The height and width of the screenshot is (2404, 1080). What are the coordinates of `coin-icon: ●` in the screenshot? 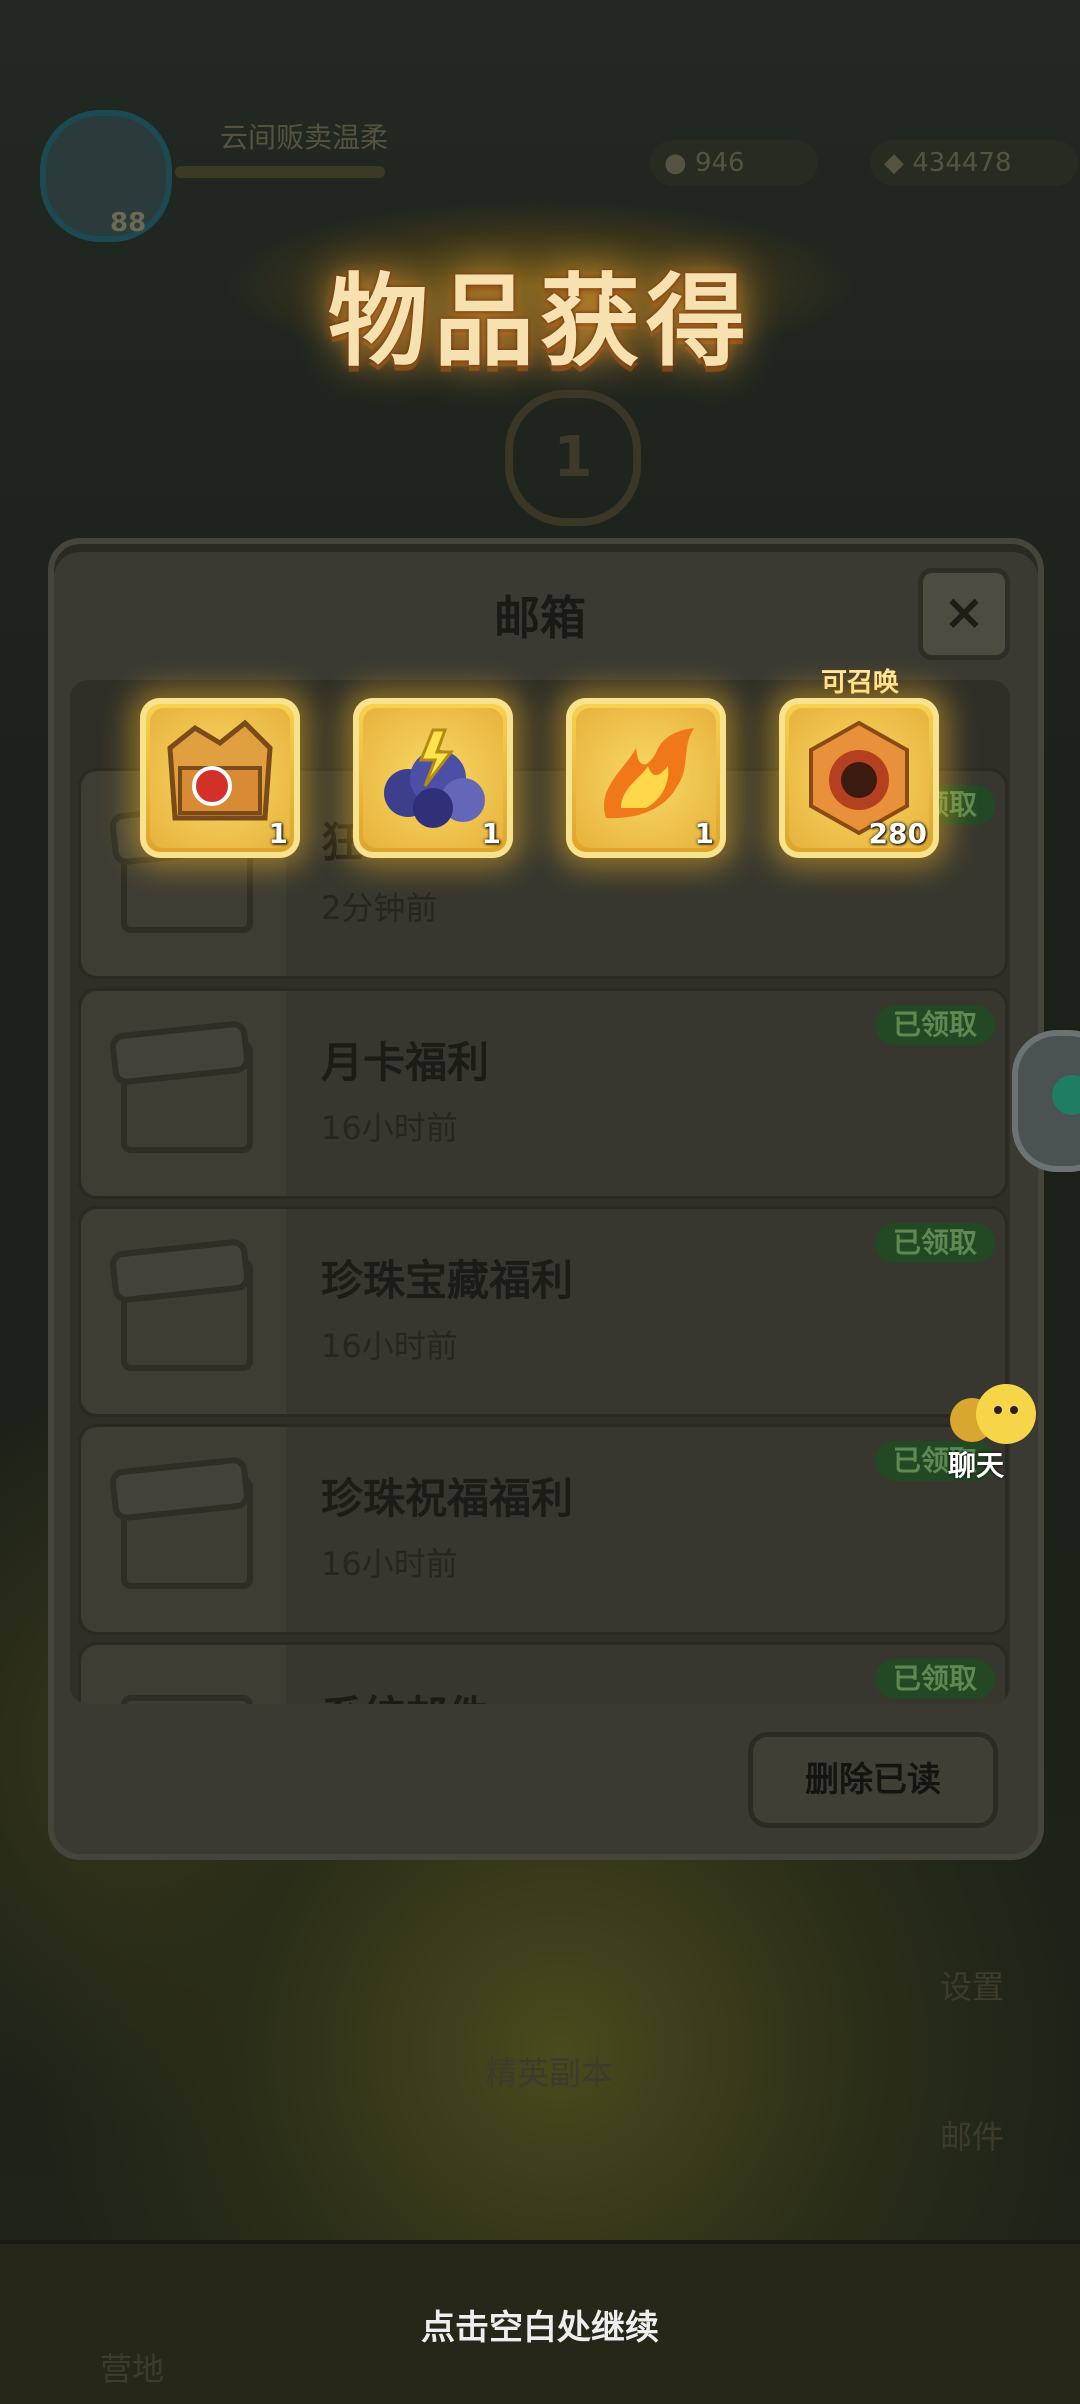 It's located at (679, 163).